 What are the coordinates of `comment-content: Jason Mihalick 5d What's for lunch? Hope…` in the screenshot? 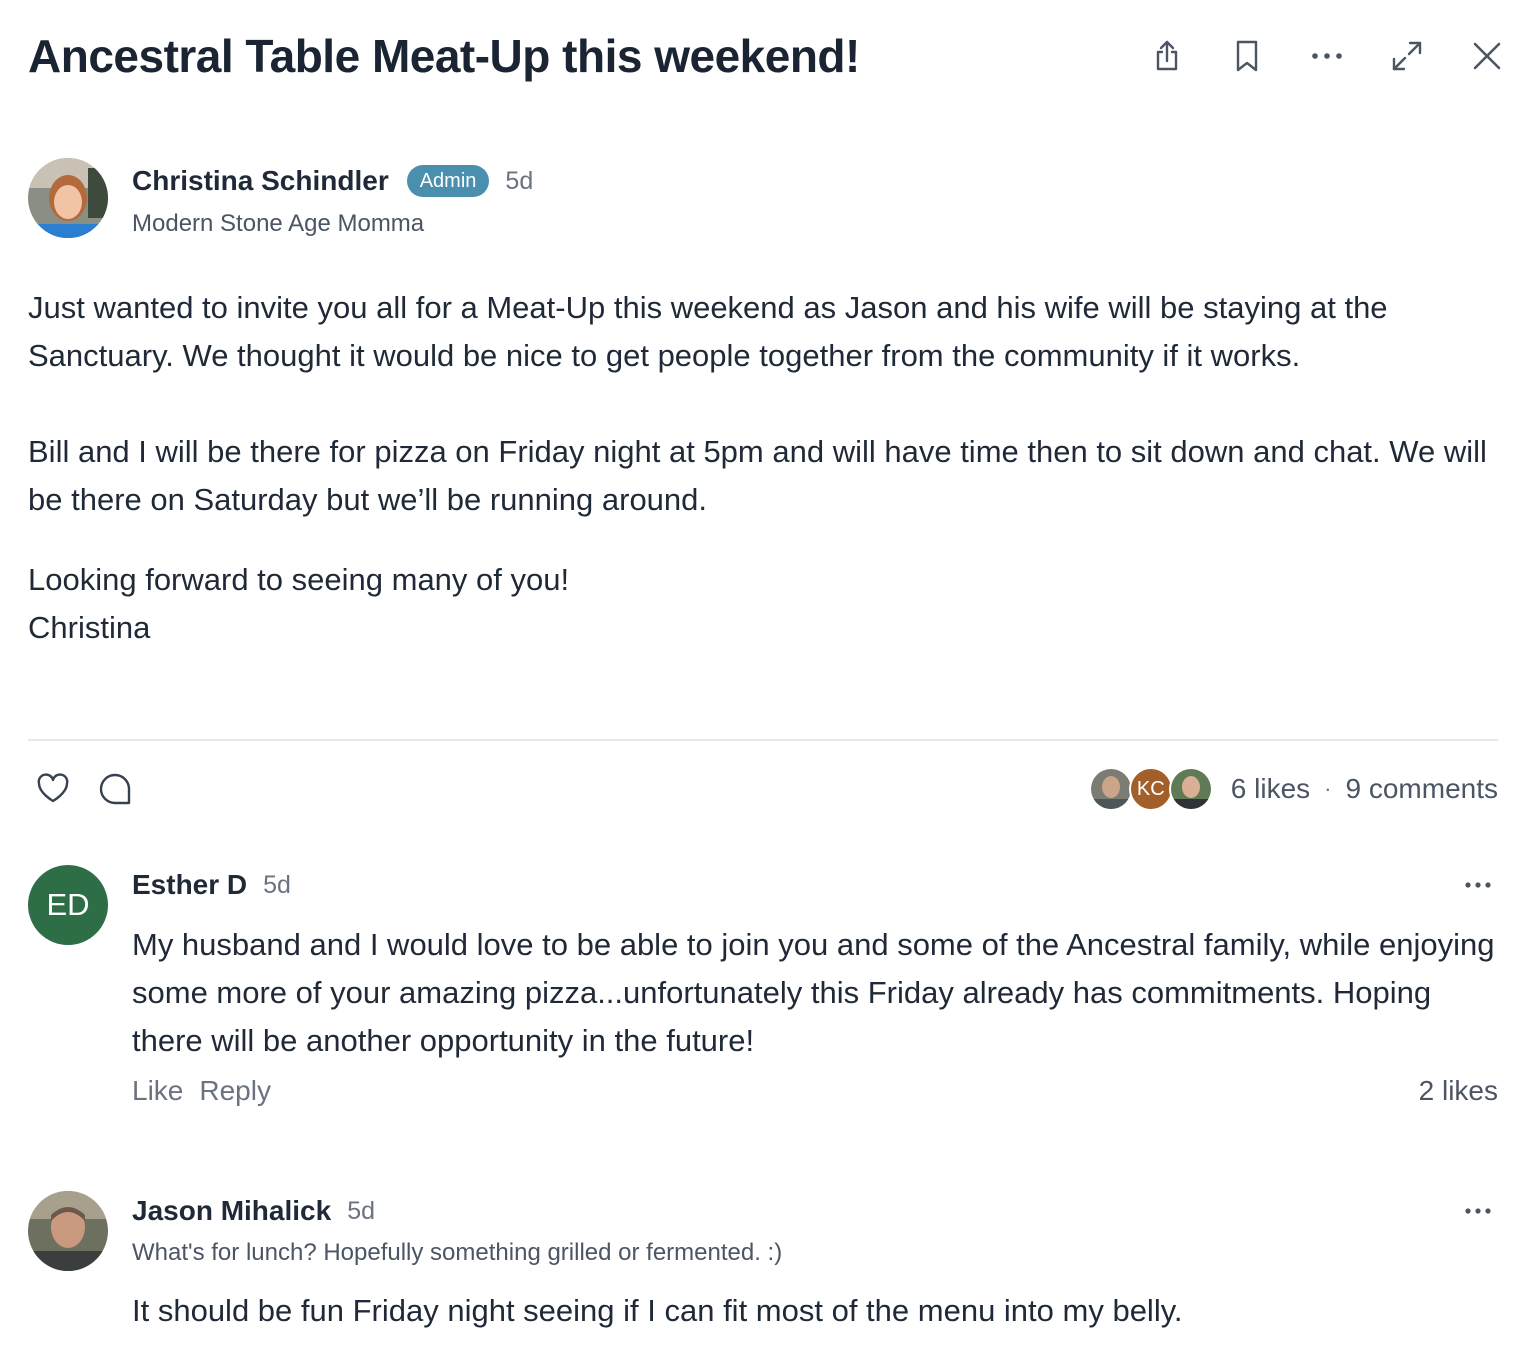 It's located at (815, 1263).